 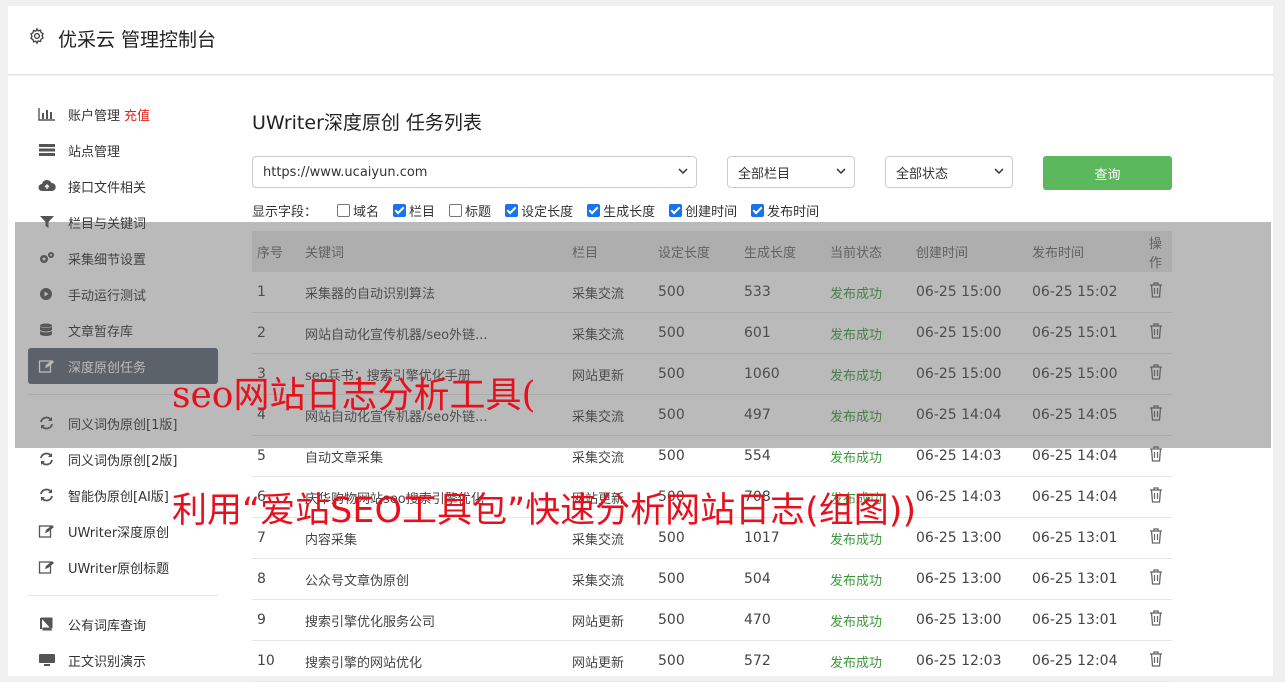 I want to click on sidebar-item-label: UWriter原创标题, so click(x=119, y=569).